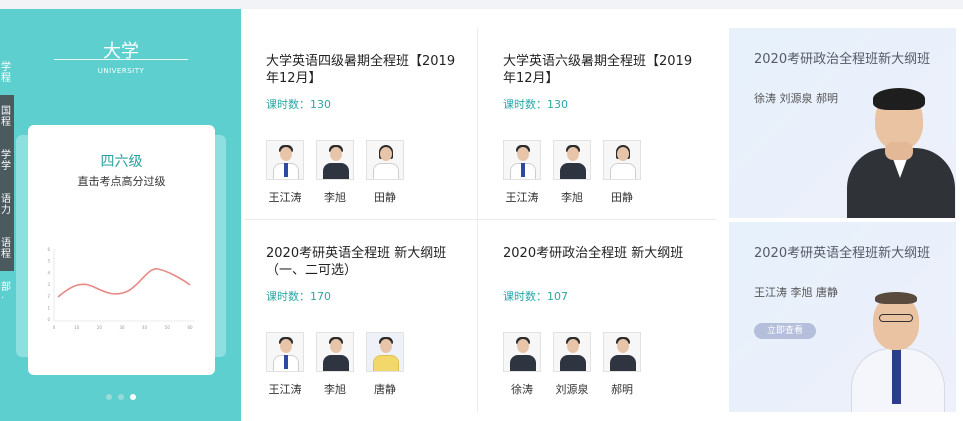  I want to click on x-tick-label: 0, so click(54, 327).